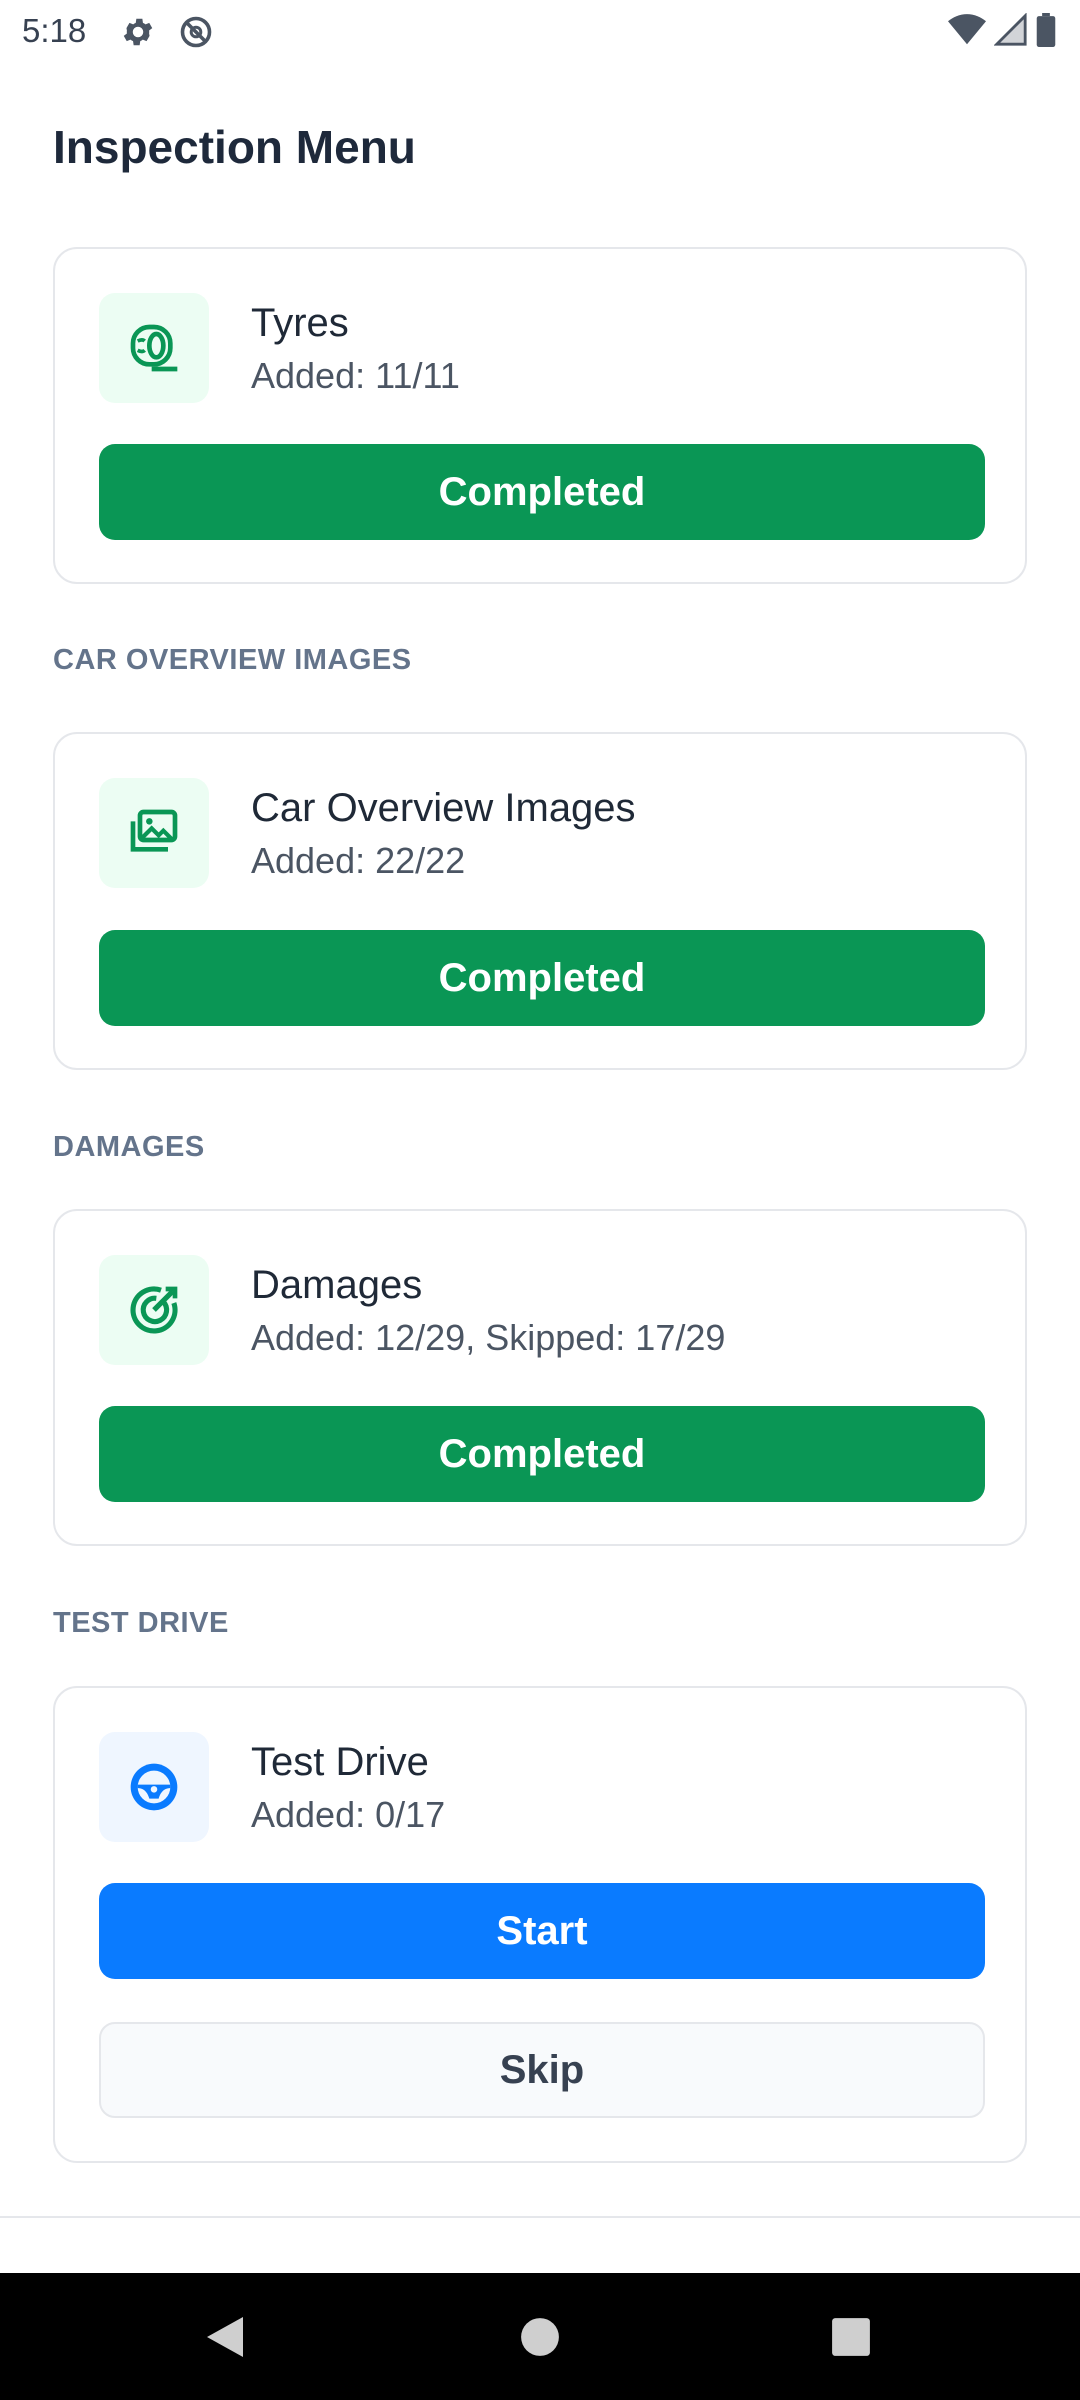 The width and height of the screenshot is (1080, 2400). I want to click on test-drive-start-button: Start, so click(542, 1931).